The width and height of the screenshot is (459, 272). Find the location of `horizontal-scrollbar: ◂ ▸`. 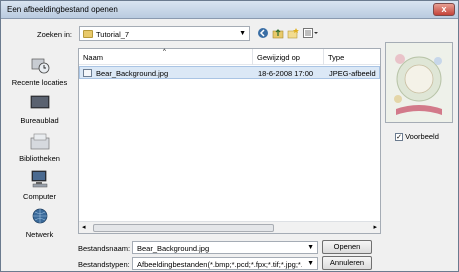

horizontal-scrollbar: ◂ ▸ is located at coordinates (229, 227).